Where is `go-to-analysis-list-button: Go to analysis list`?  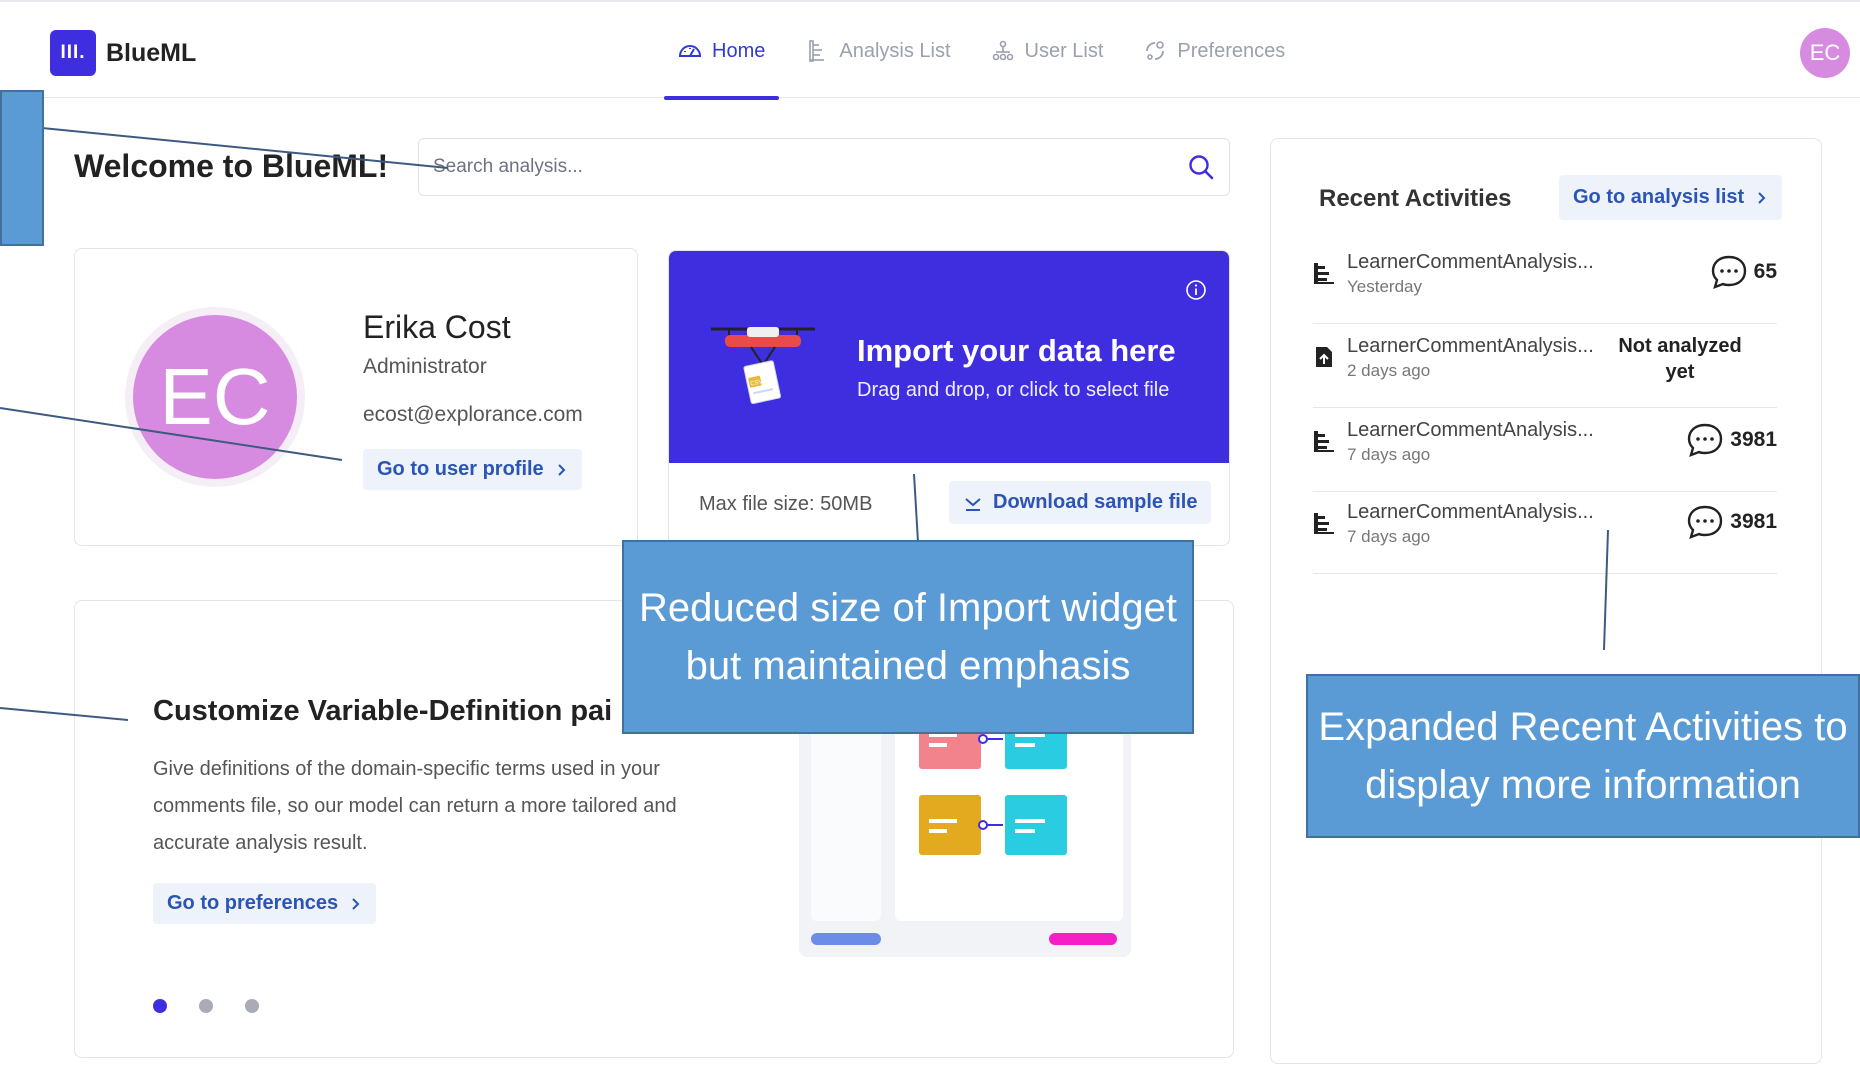
go-to-analysis-list-button: Go to analysis list is located at coordinates (1671, 197).